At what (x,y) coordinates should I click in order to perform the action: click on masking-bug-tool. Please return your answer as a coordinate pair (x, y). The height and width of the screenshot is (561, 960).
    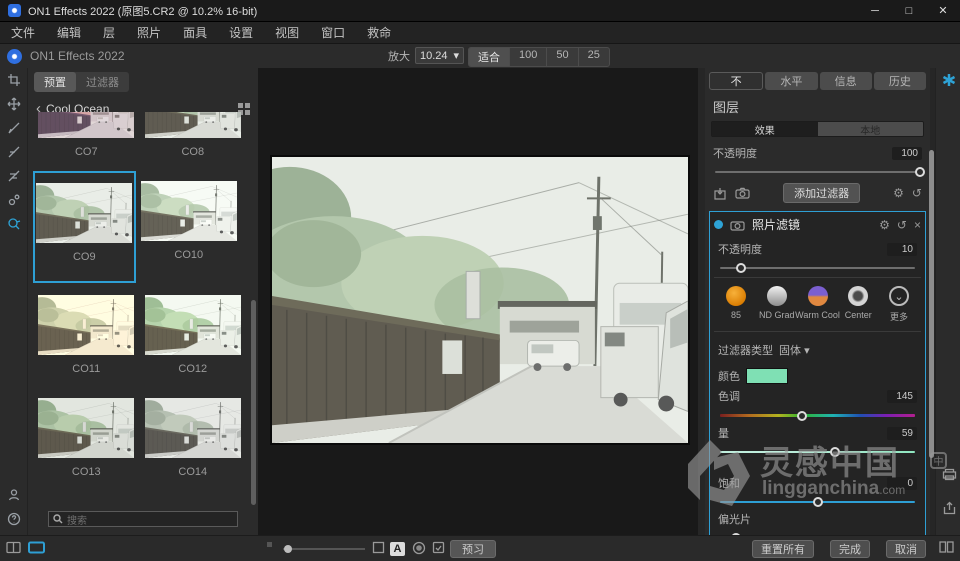
    Looking at the image, I should click on (14, 176).